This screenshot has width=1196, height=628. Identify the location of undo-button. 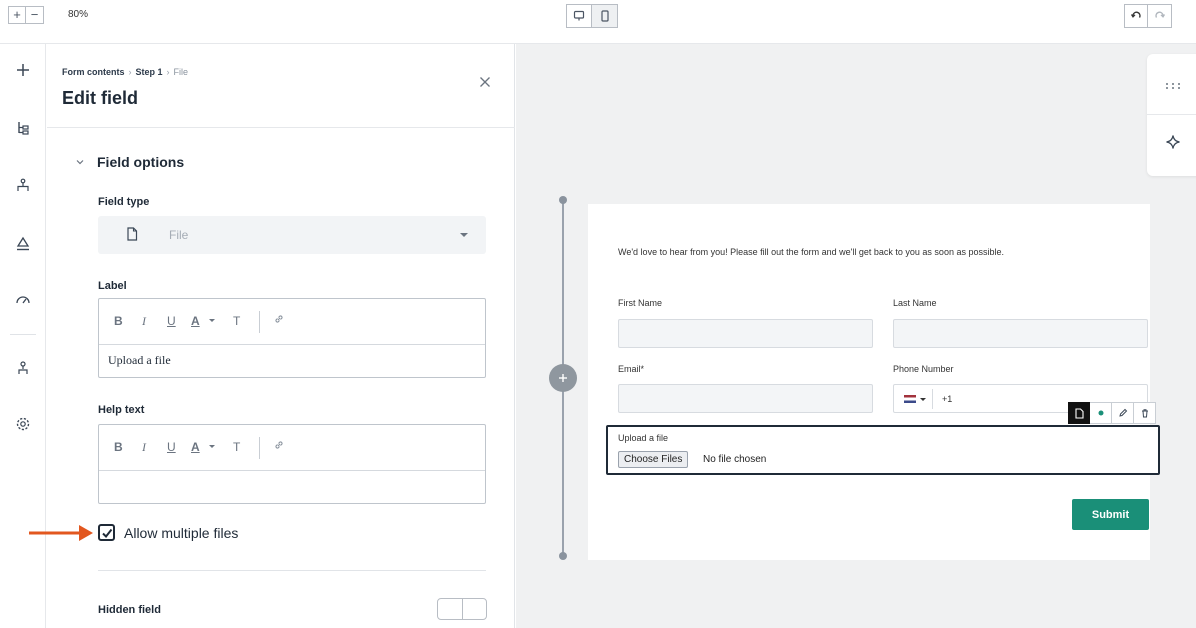
(1136, 16).